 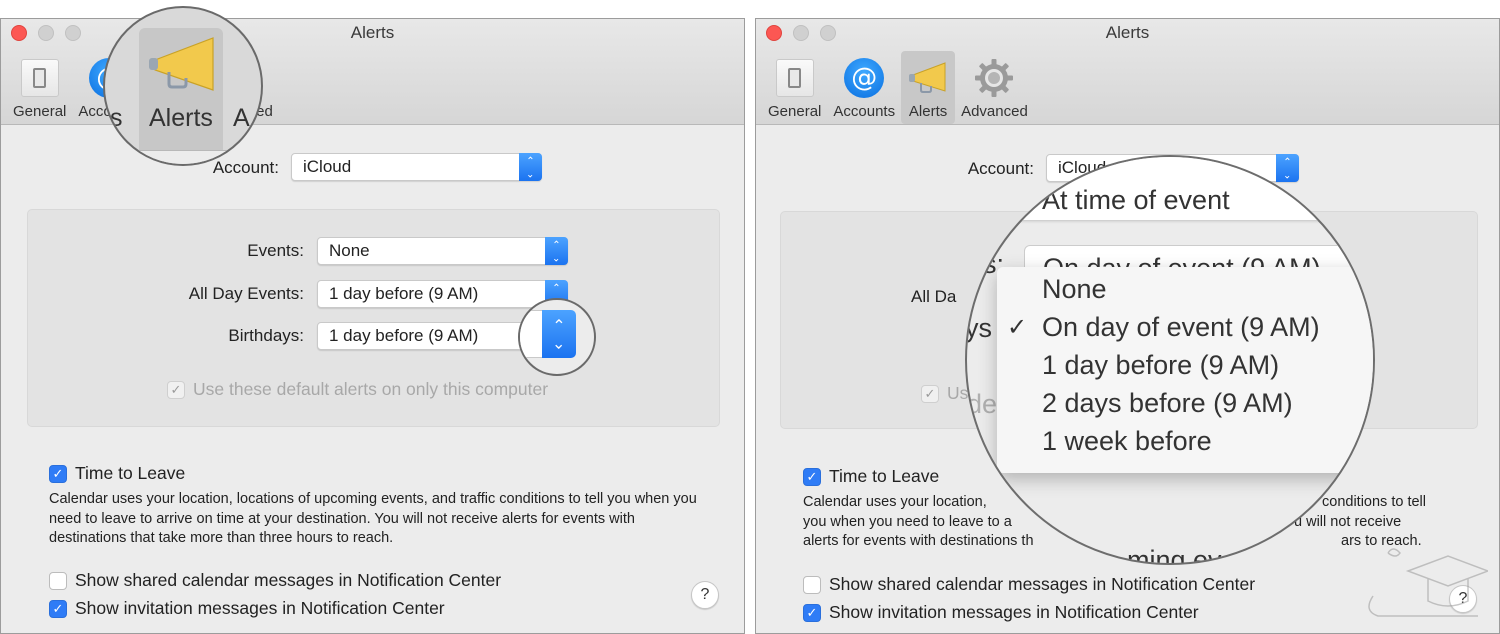 What do you see at coordinates (1181, 327) in the screenshot?
I see `menu-item-on-day-of-event: On day of event (9 AM)` at bounding box center [1181, 327].